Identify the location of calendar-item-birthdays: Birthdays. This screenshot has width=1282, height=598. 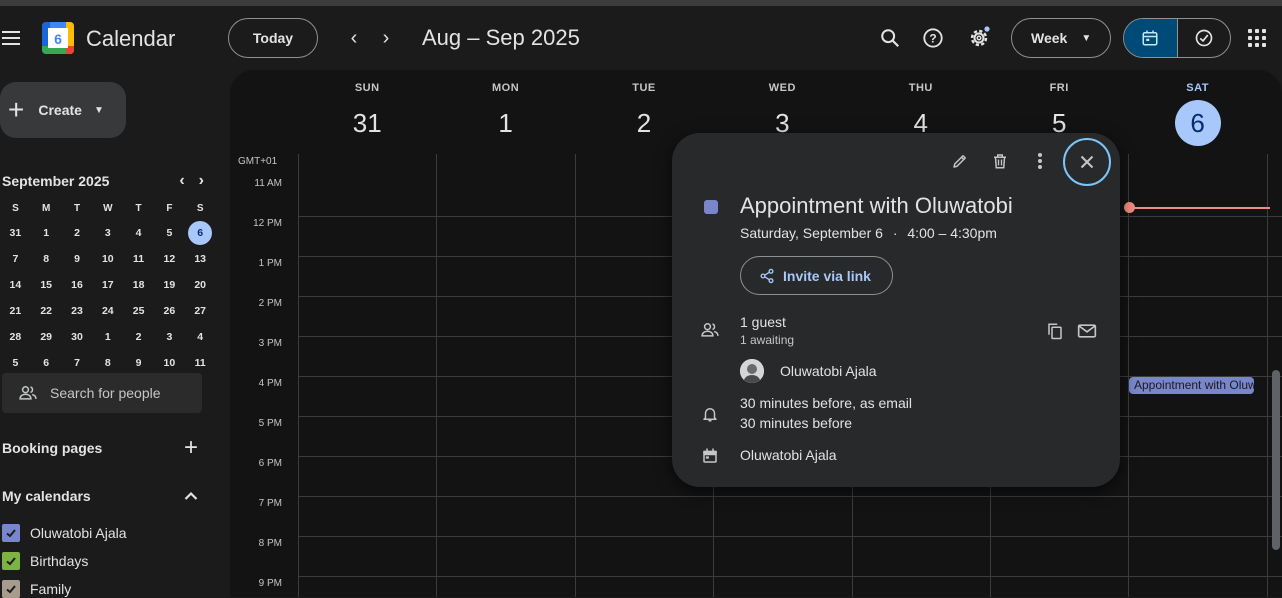
(45, 561).